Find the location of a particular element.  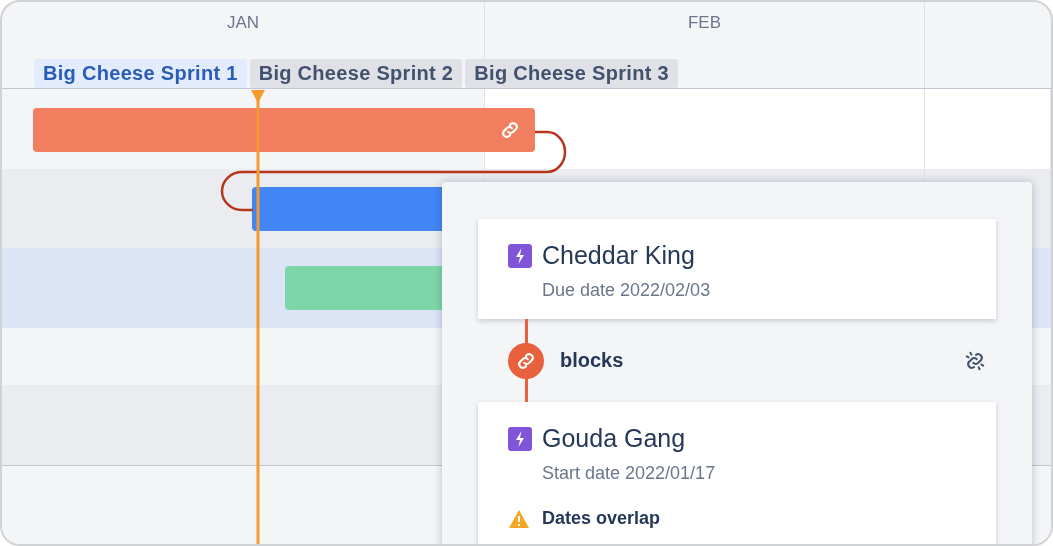

month-label: JAN is located at coordinates (243, 23).